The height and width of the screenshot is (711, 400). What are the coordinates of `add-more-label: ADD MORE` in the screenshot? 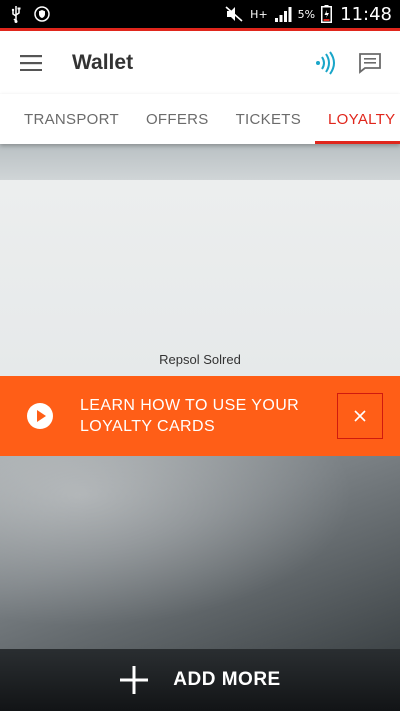 It's located at (227, 679).